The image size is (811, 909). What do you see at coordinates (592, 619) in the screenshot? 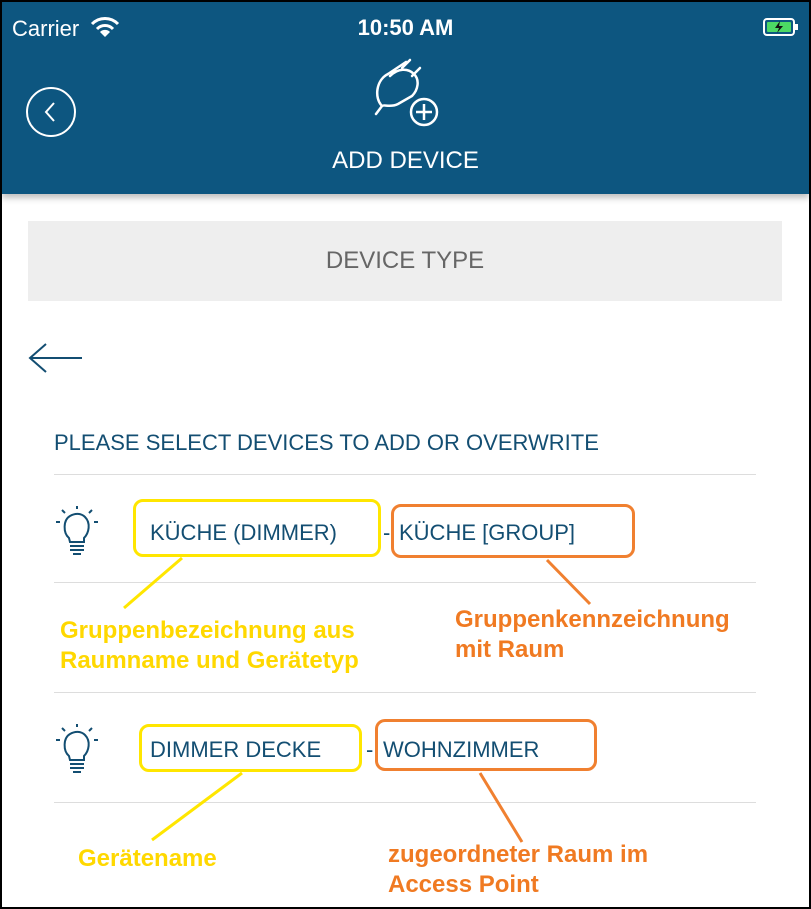
I see `note-line: Gruppenkennzeichnung` at bounding box center [592, 619].